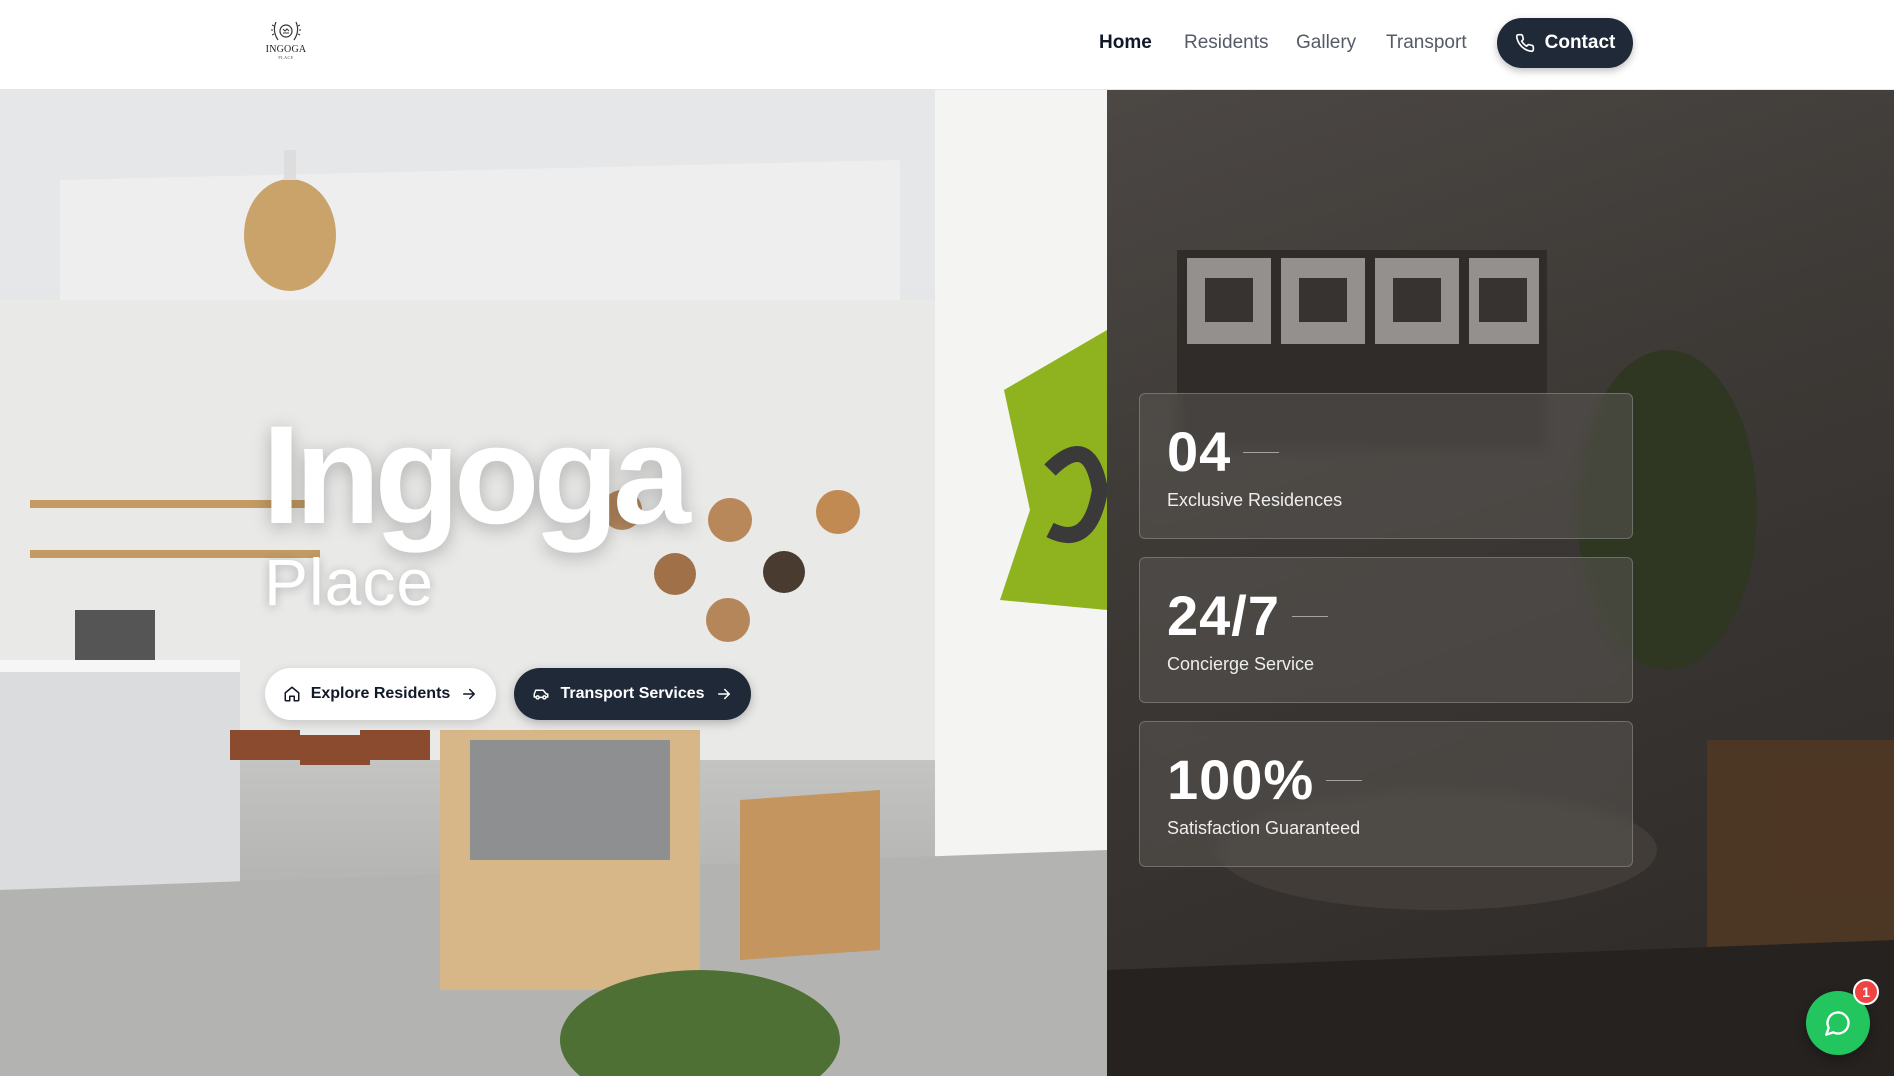 Image resolution: width=1894 pixels, height=1076 pixels. I want to click on hero-title: Ingoga, so click(476, 474).